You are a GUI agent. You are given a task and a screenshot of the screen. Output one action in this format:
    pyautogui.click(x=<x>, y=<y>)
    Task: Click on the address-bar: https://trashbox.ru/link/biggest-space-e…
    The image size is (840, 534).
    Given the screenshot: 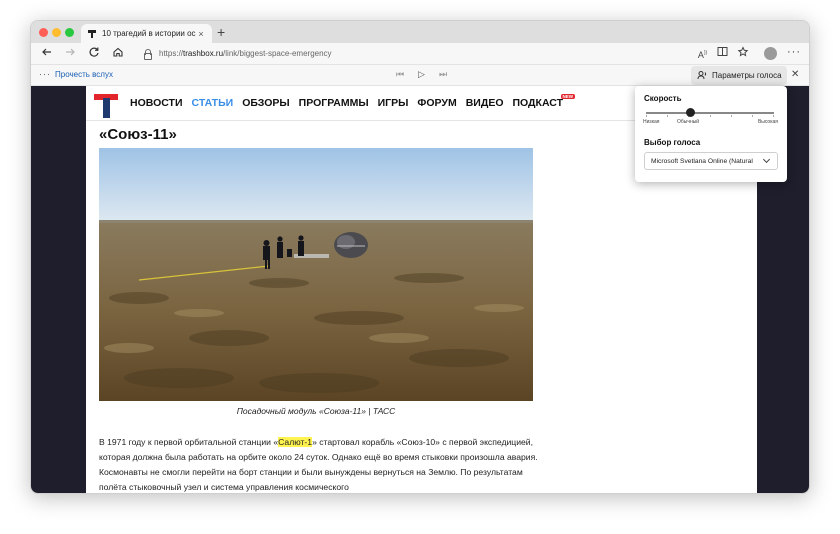 What is the action you would take?
    pyautogui.click(x=423, y=53)
    